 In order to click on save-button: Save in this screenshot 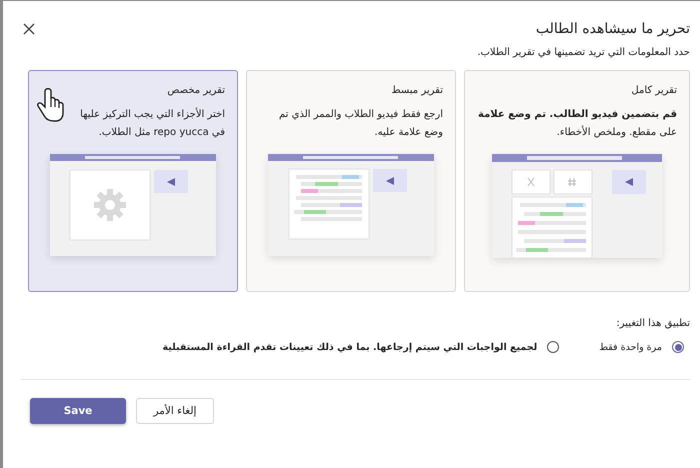, I will do `click(78, 411)`.